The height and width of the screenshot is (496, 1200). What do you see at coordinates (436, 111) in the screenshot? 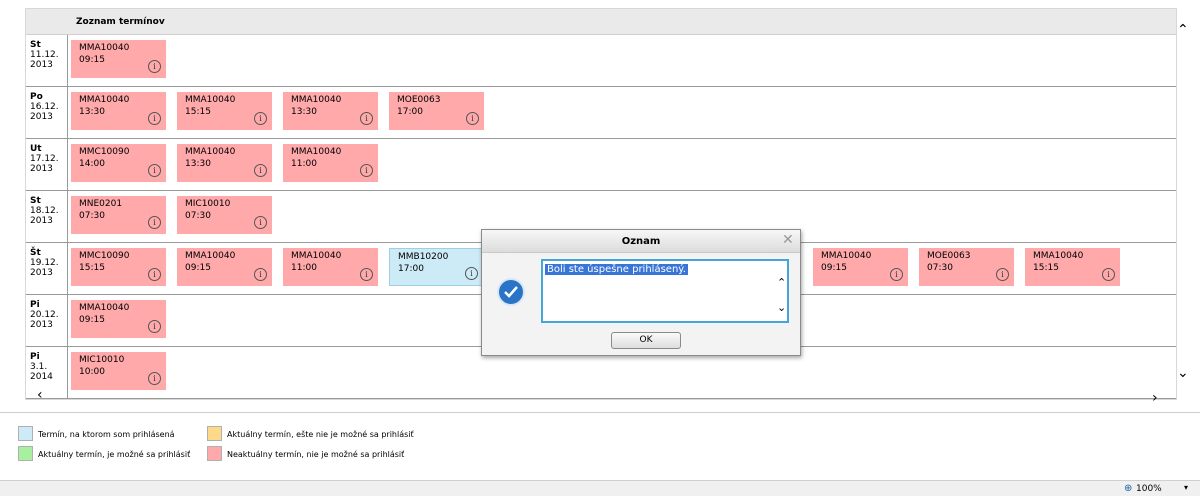
I see `term-card: MOE0063 17:00 i` at bounding box center [436, 111].